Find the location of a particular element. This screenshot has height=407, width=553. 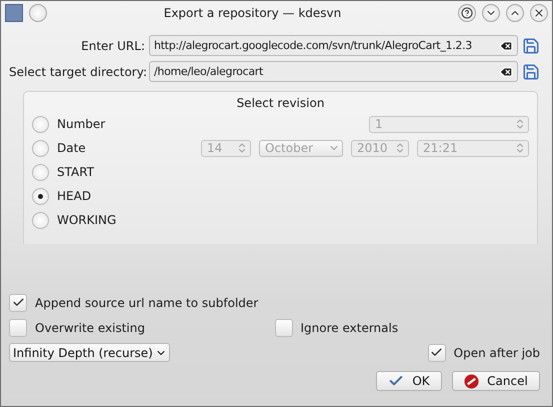

path-field: /home/leo/alegrocart is located at coordinates (333, 71).